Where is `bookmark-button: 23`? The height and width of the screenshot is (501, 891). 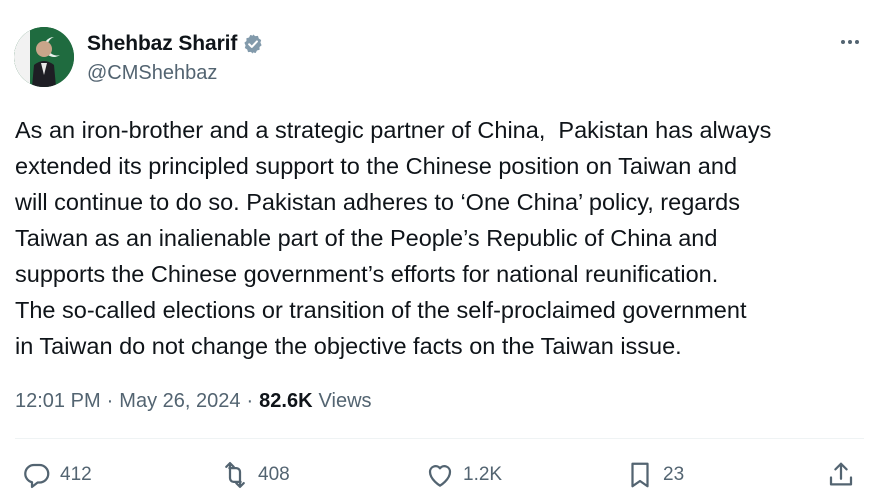 bookmark-button: 23 is located at coordinates (654, 475).